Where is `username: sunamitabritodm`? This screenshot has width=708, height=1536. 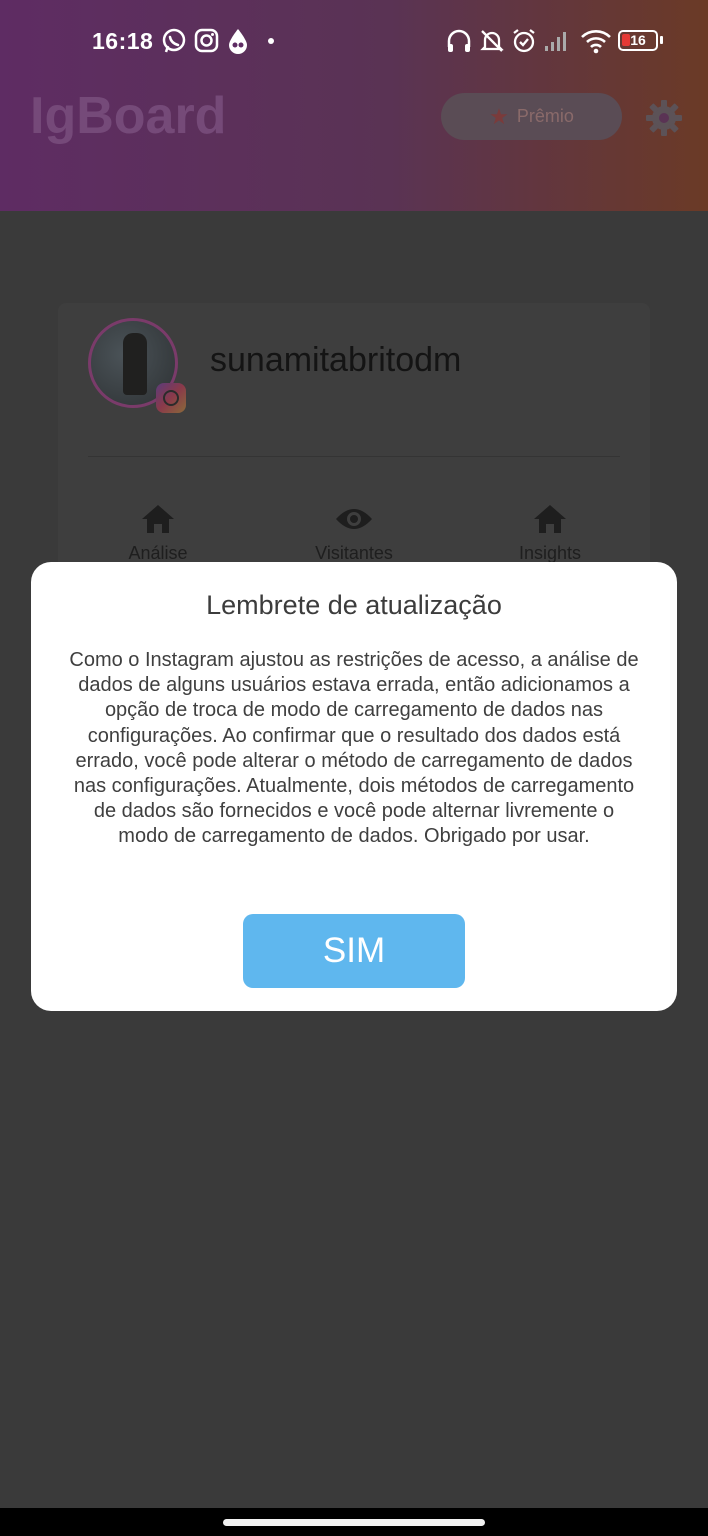 username: sunamitabritodm is located at coordinates (336, 360).